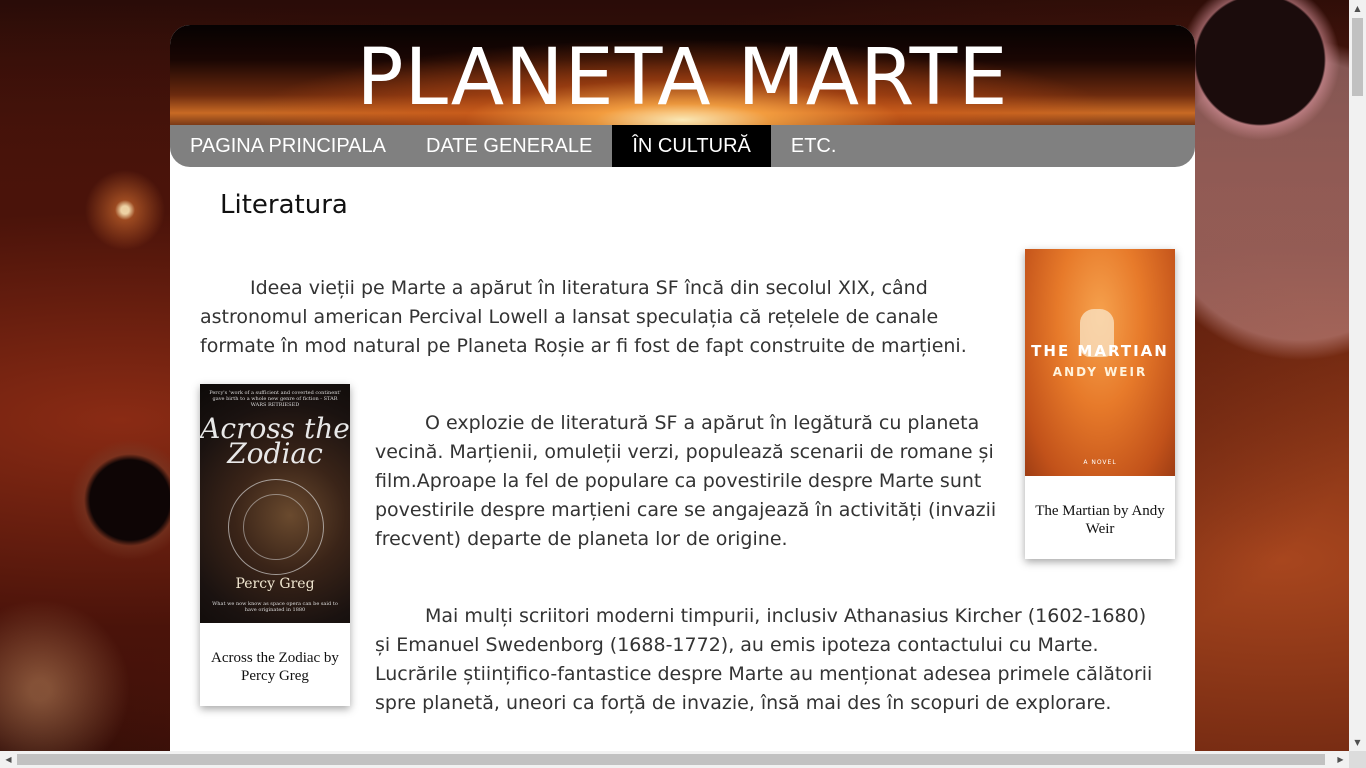 Image resolution: width=1366 pixels, height=768 pixels. Describe the element at coordinates (1357, 57) in the screenshot. I see `vertical-scroll-thumb` at that location.